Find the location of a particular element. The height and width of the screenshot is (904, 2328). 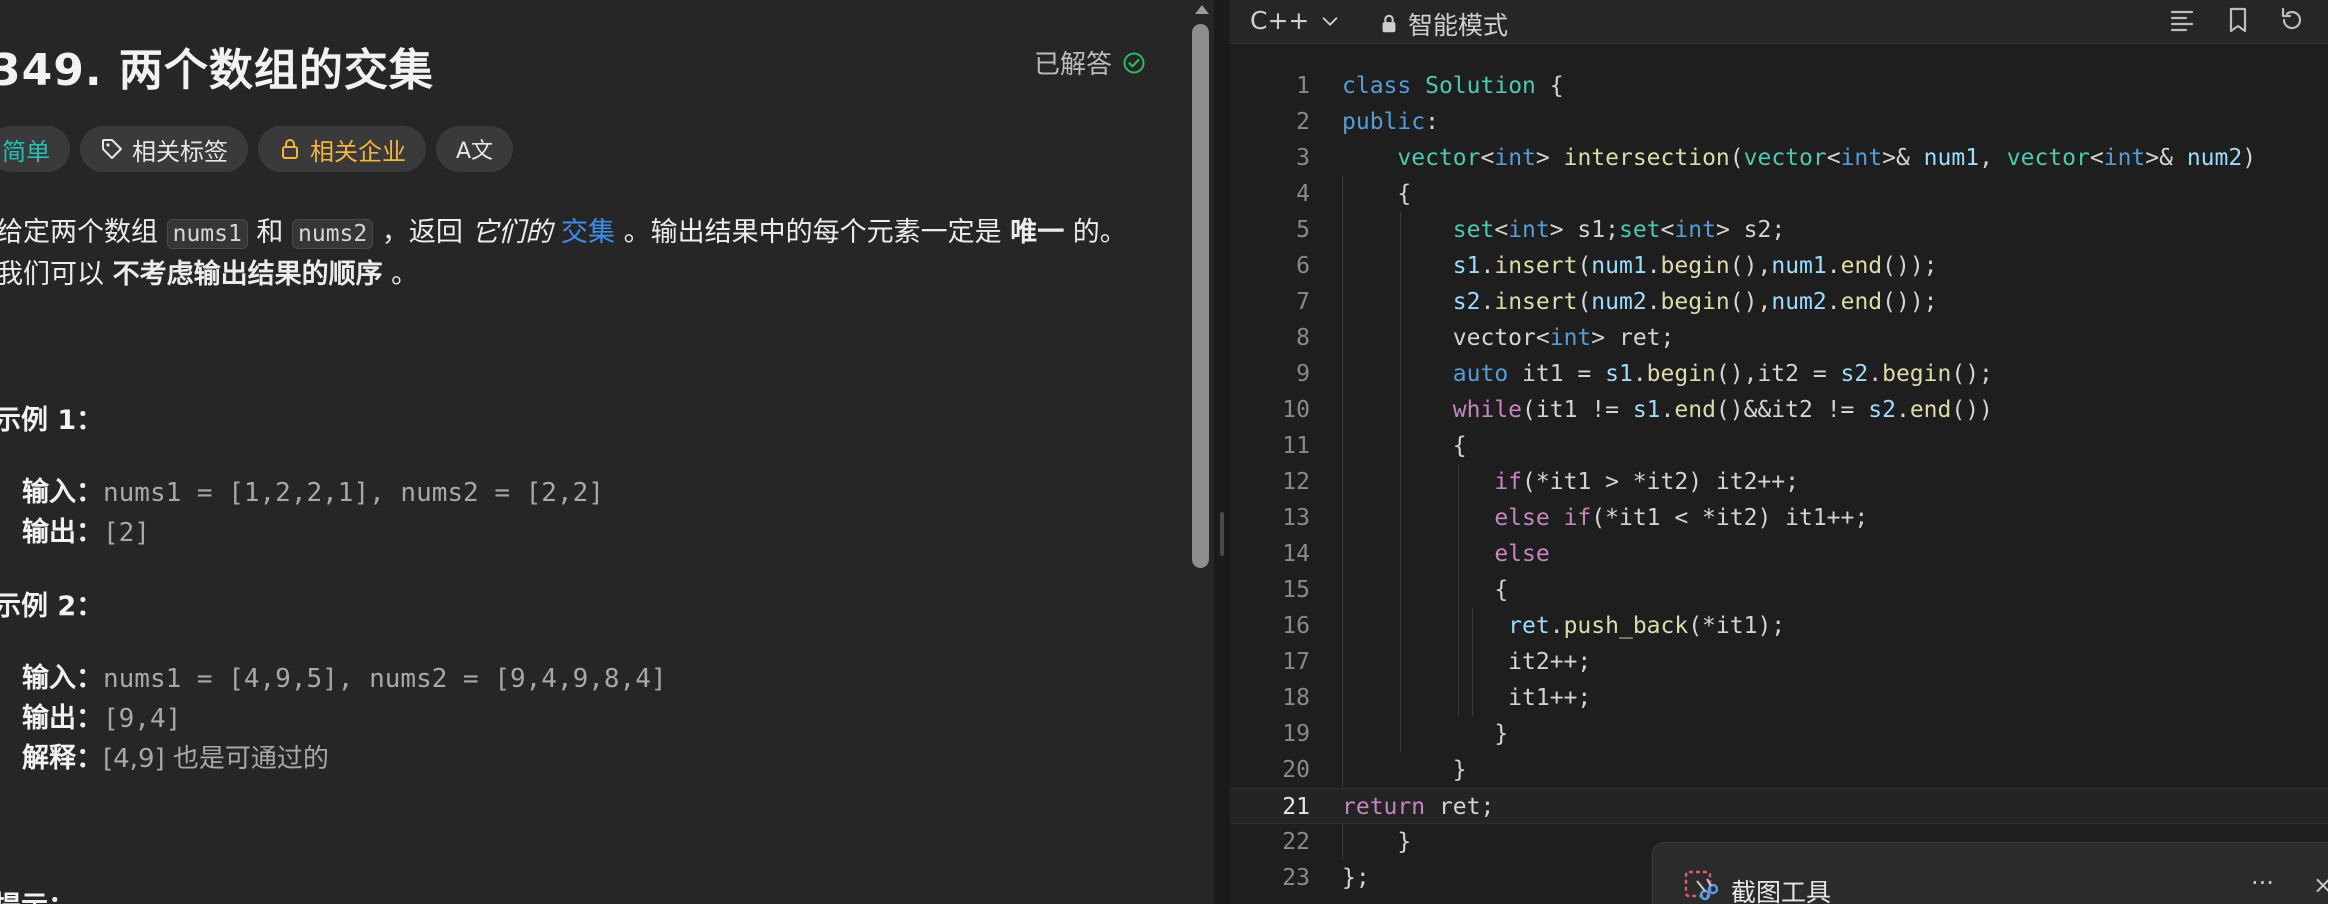

desc-text: ，返回 is located at coordinates (422, 232).